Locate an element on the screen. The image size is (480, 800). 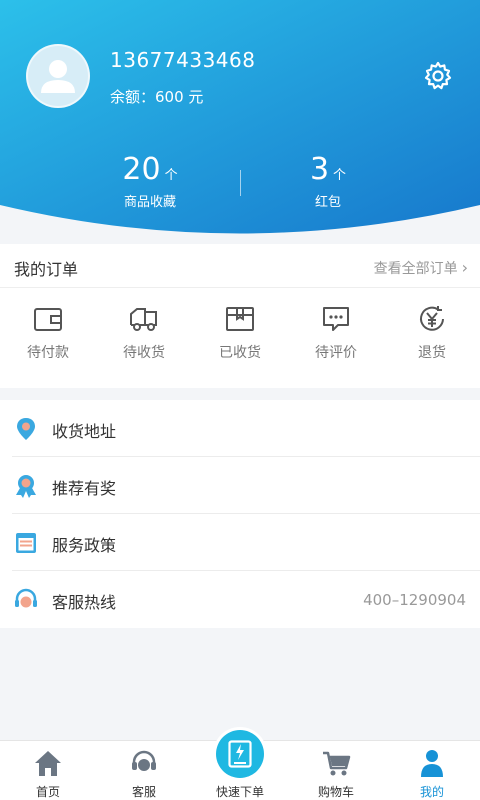
menu-shipping-address-label: 收货地址 is located at coordinates (84, 431).